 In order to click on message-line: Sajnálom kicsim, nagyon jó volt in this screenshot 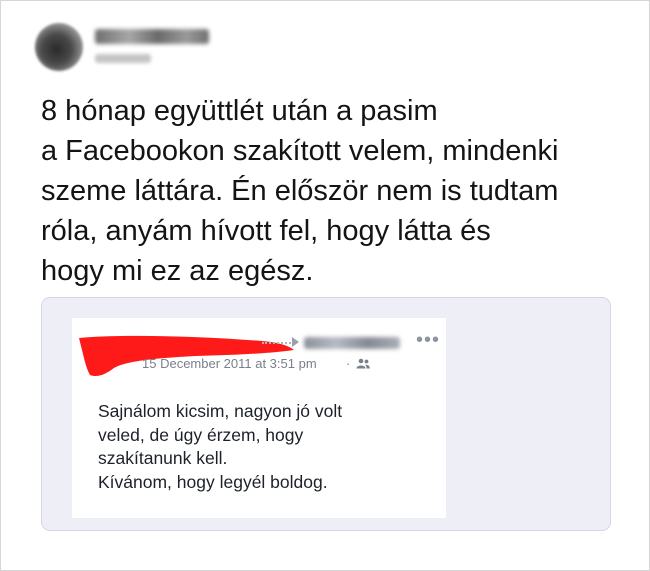, I will do `click(220, 411)`.